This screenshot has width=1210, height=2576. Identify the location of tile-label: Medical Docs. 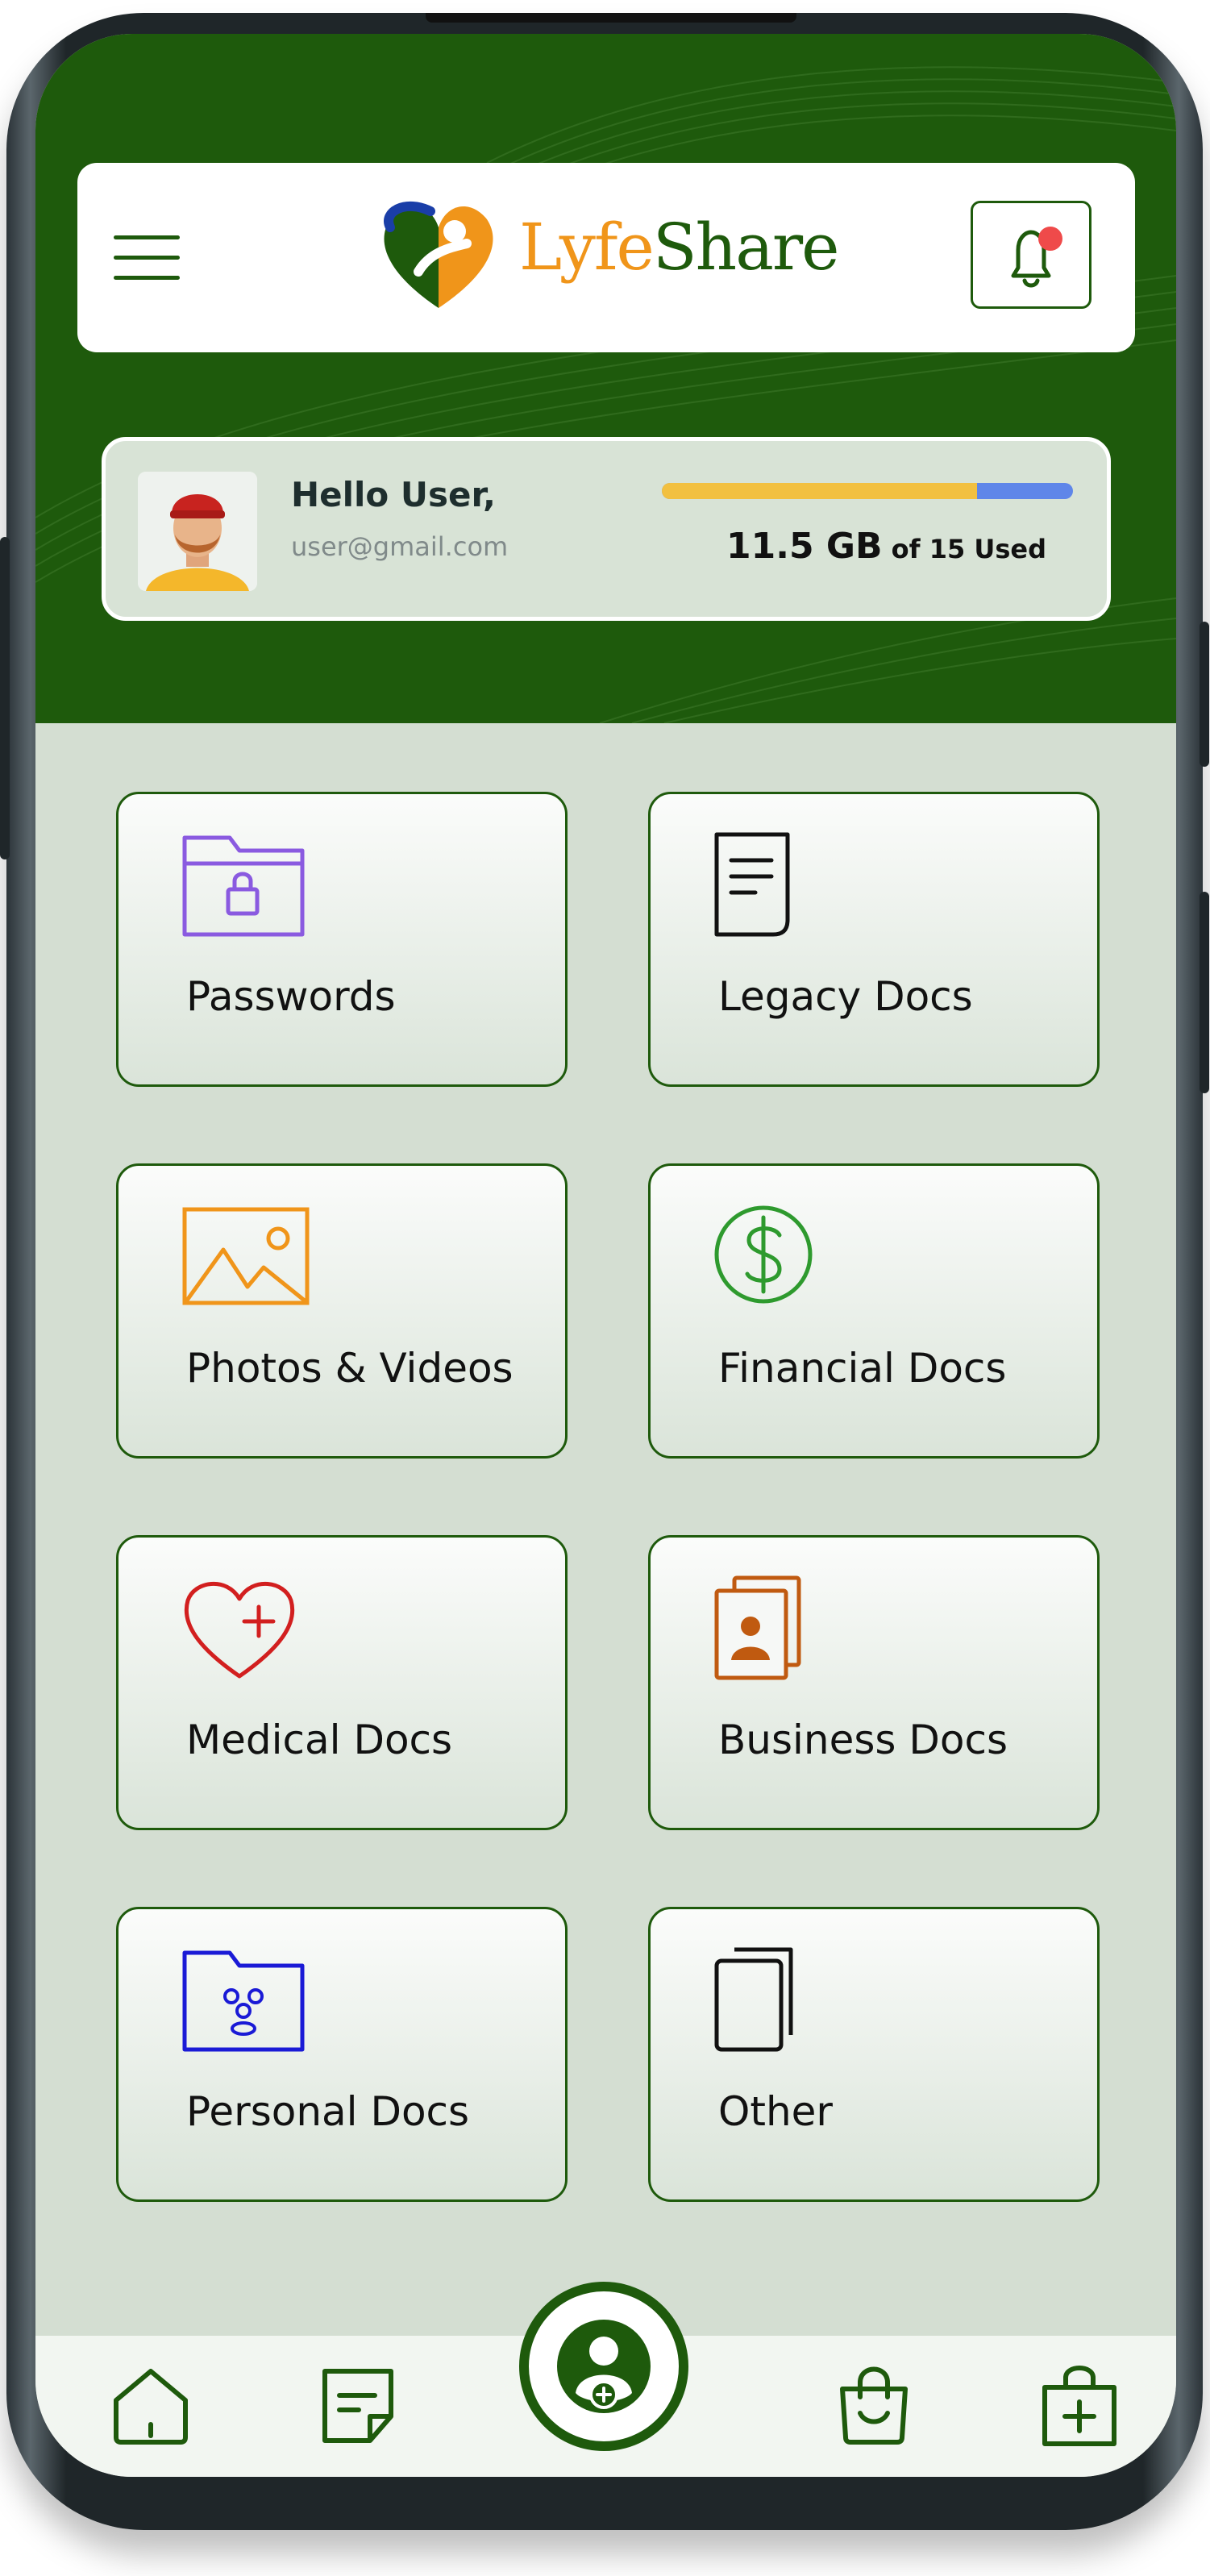
(319, 1740).